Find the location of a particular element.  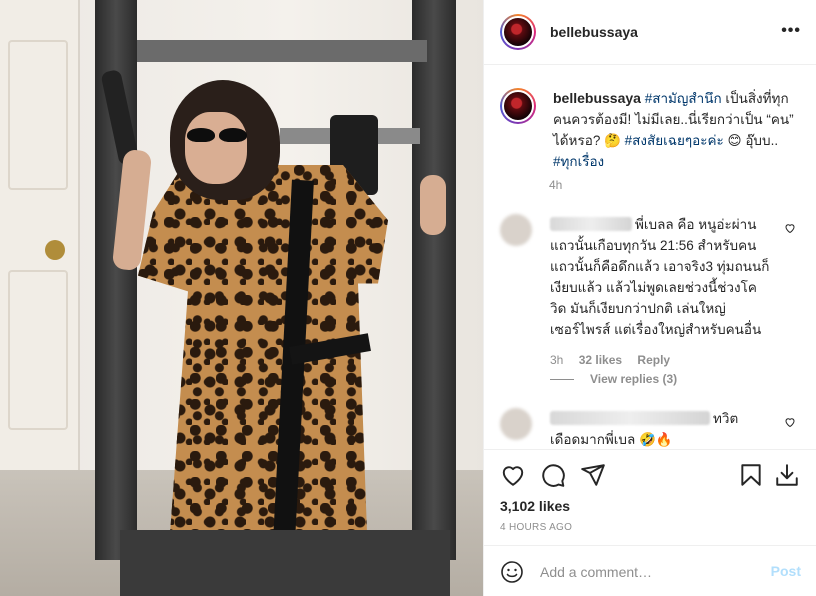

caption-body: 😊 อุ๊บบ.. is located at coordinates (751, 140).